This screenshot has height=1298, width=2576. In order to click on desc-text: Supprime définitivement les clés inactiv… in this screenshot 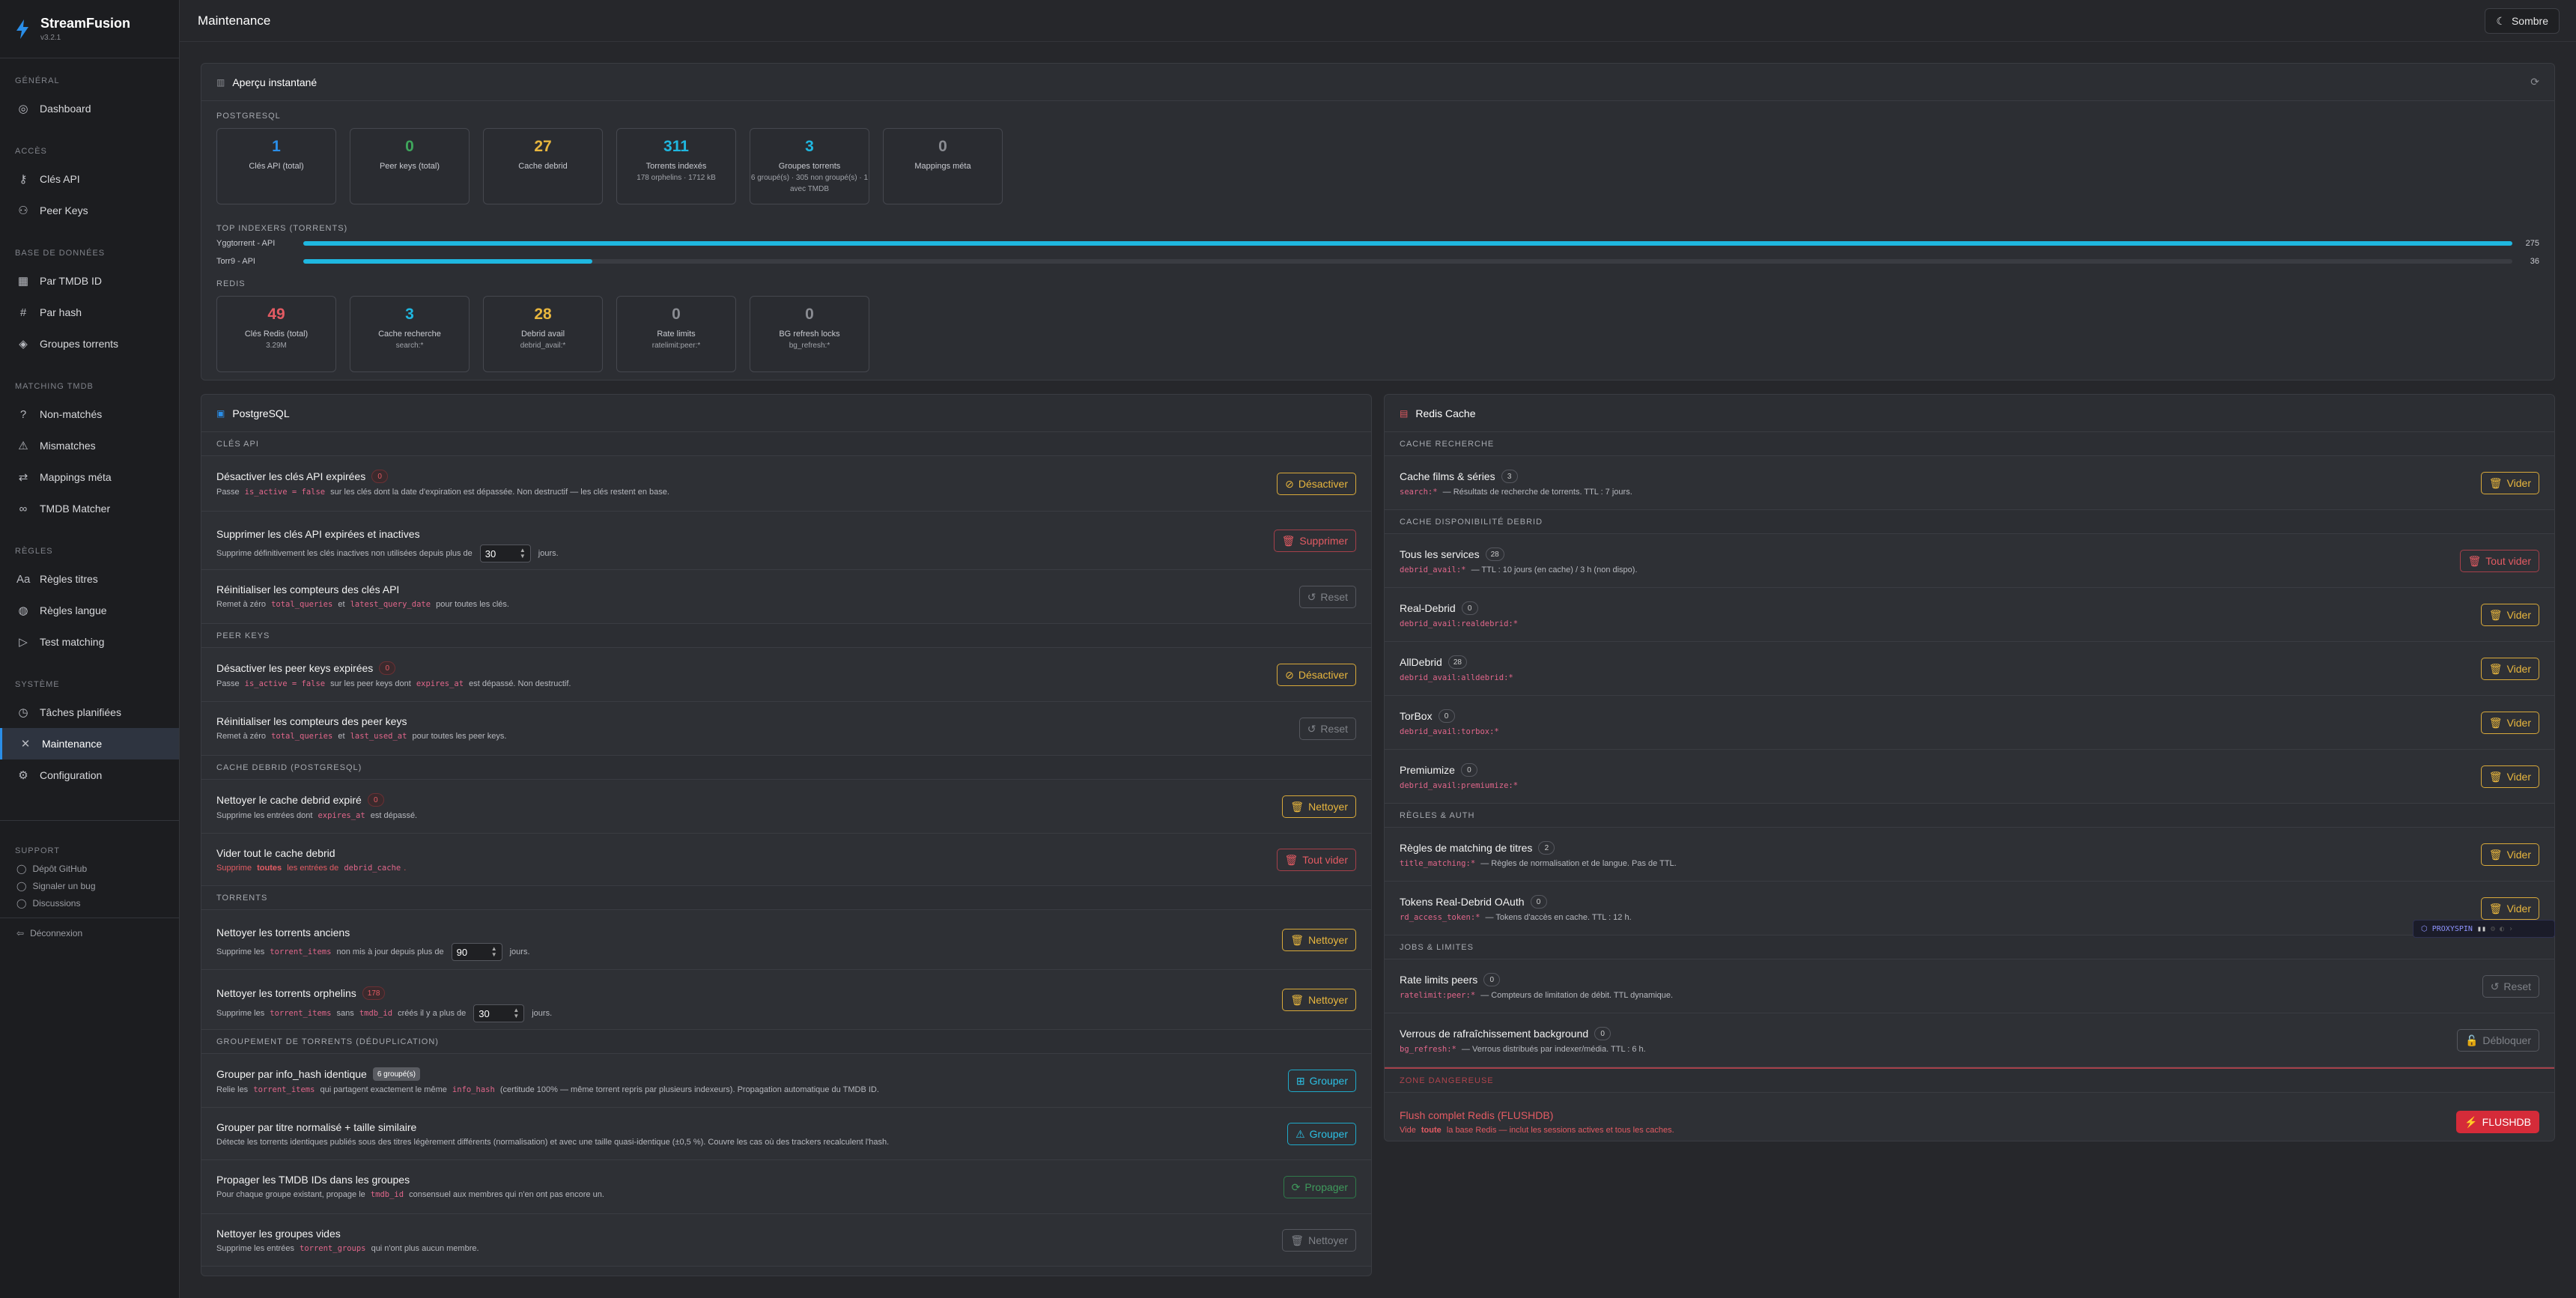, I will do `click(344, 553)`.